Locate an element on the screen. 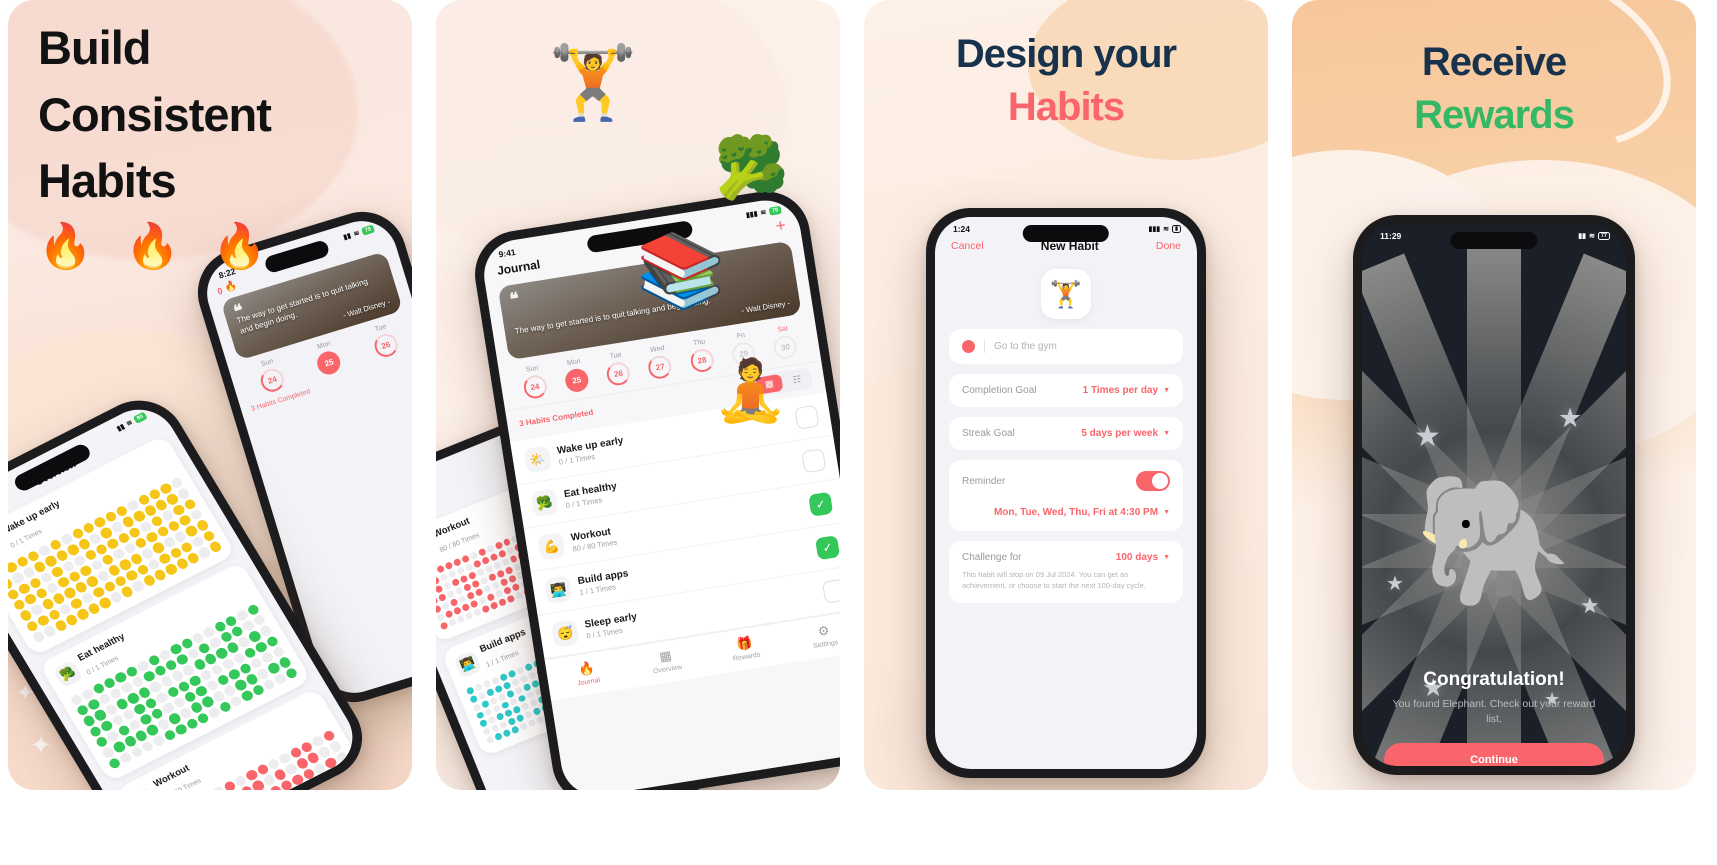  habit-emoji-icon: 💪 is located at coordinates (551, 546).